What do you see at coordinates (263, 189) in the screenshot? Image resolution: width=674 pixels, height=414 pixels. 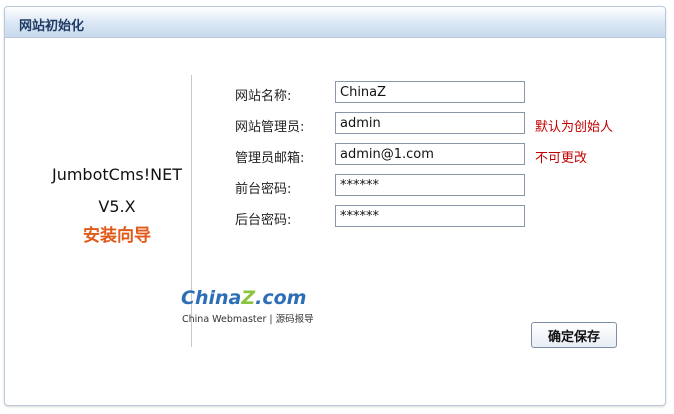 I see `front-password-label: 前台密码:` at bounding box center [263, 189].